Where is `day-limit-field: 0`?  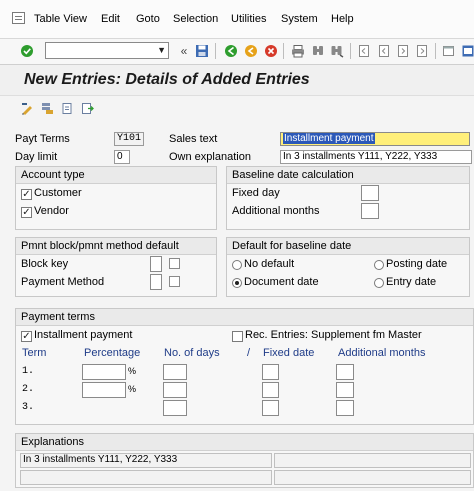
day-limit-field: 0 is located at coordinates (122, 157).